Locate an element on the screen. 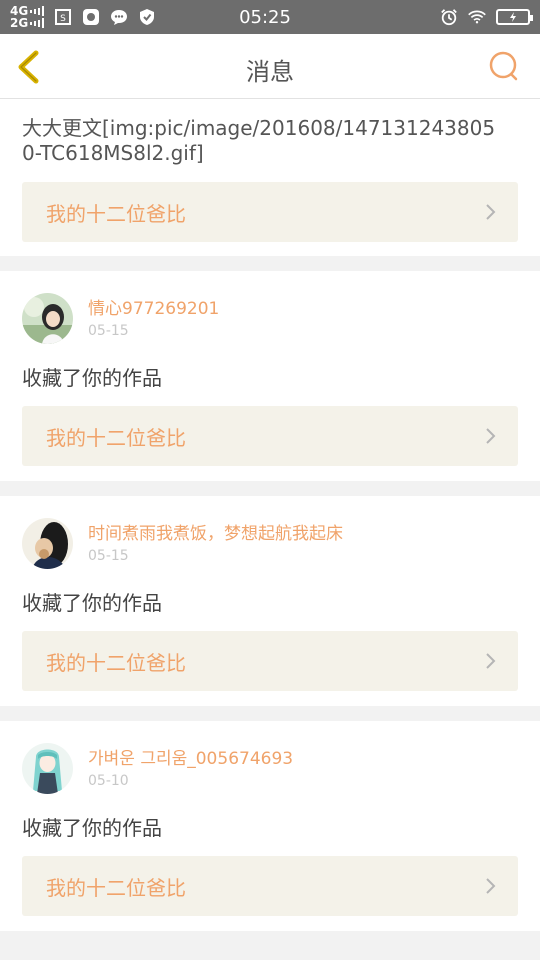 Image resolution: width=540 pixels, height=960 pixels. alarm-icon is located at coordinates (449, 17).